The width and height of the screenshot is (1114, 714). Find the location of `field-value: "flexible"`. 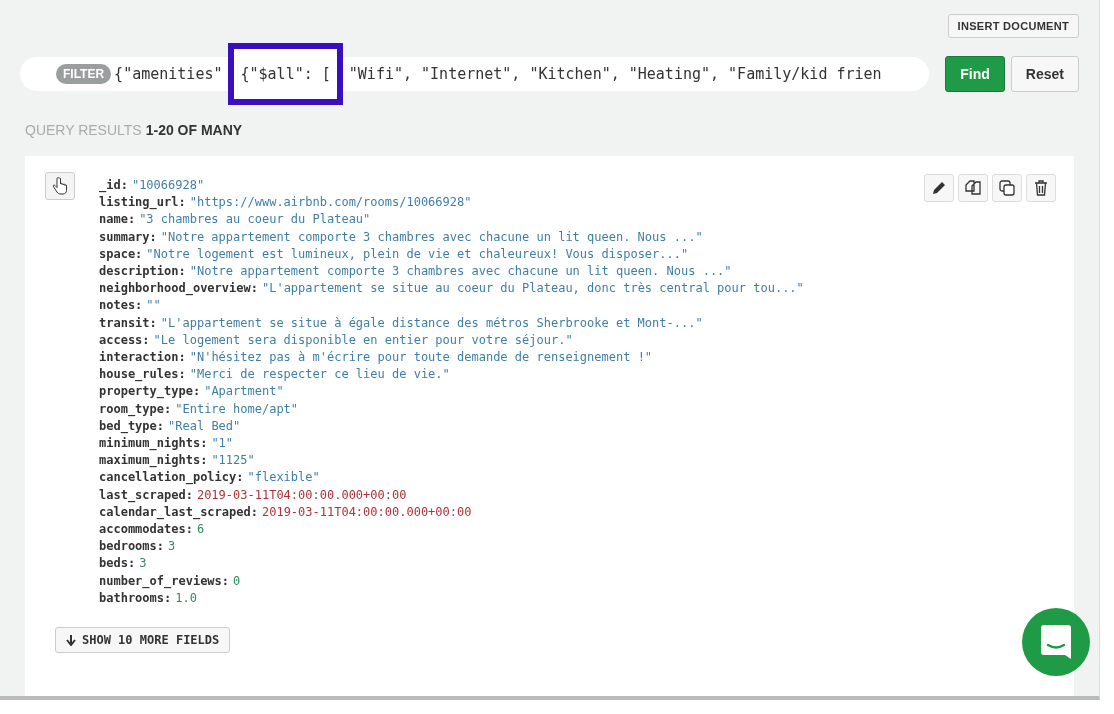

field-value: "flexible" is located at coordinates (283, 478).